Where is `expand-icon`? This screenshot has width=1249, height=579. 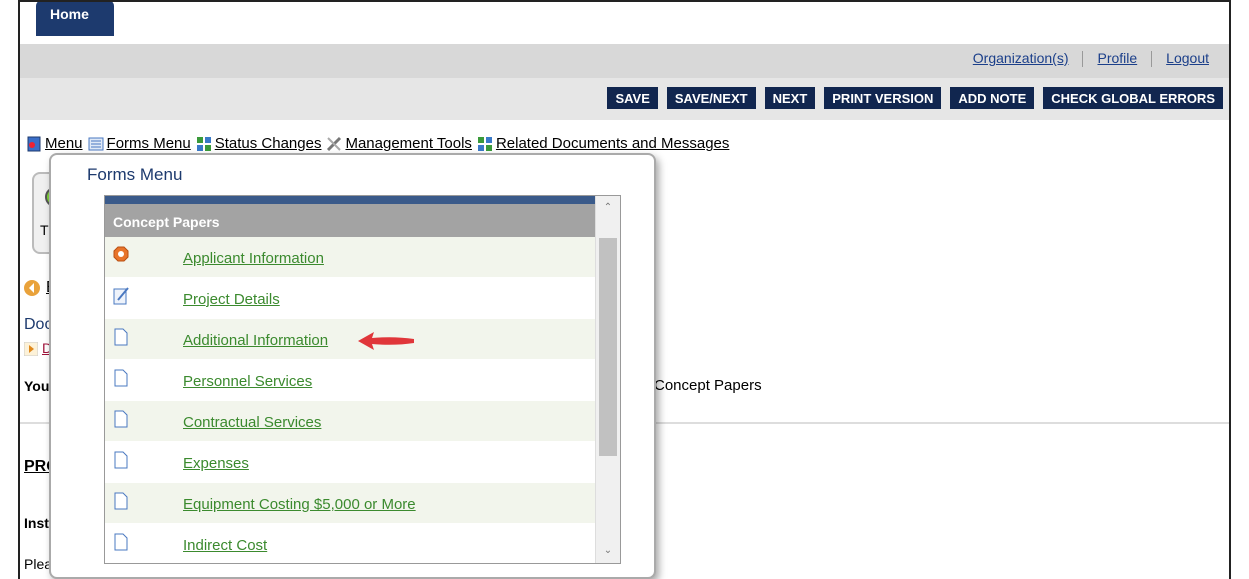 expand-icon is located at coordinates (31, 349).